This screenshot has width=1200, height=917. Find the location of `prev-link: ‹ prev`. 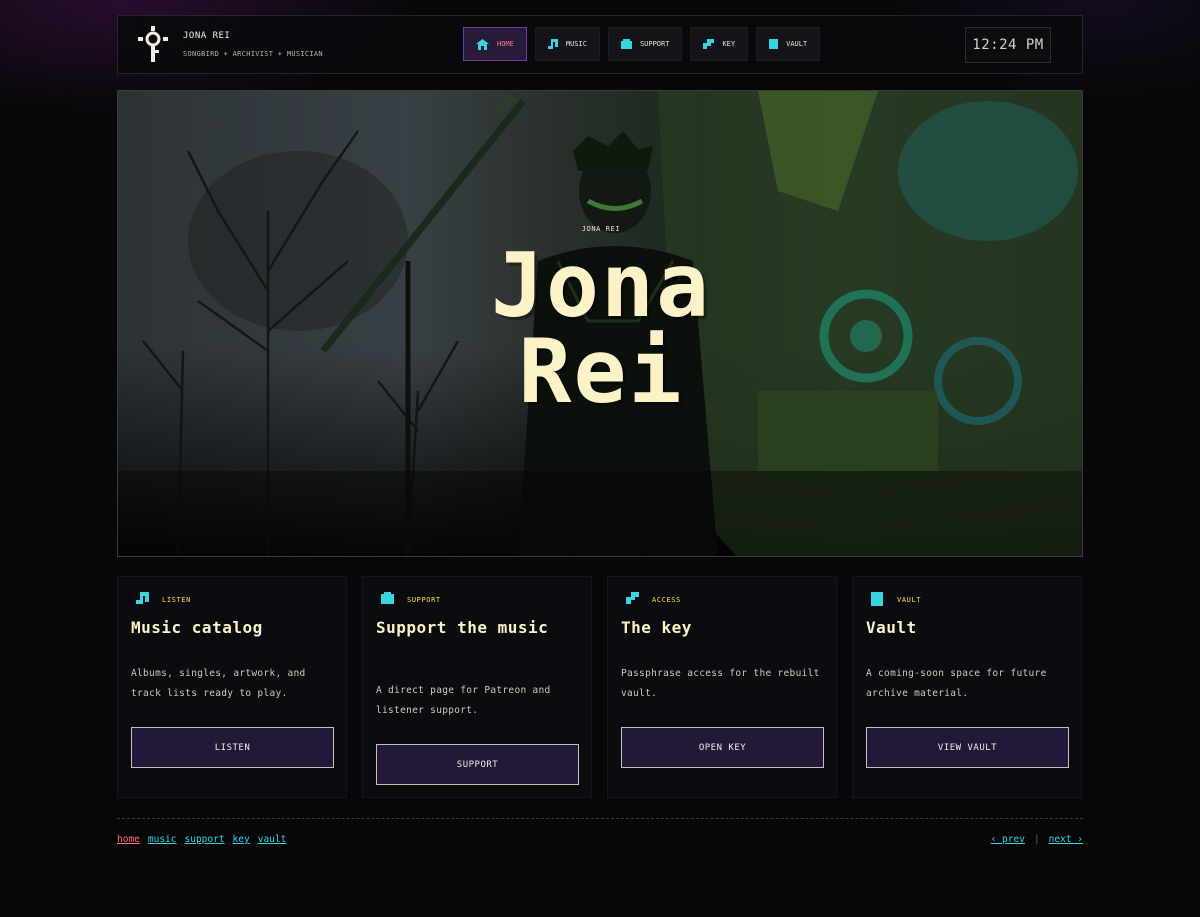

prev-link: ‹ prev is located at coordinates (1008, 839).